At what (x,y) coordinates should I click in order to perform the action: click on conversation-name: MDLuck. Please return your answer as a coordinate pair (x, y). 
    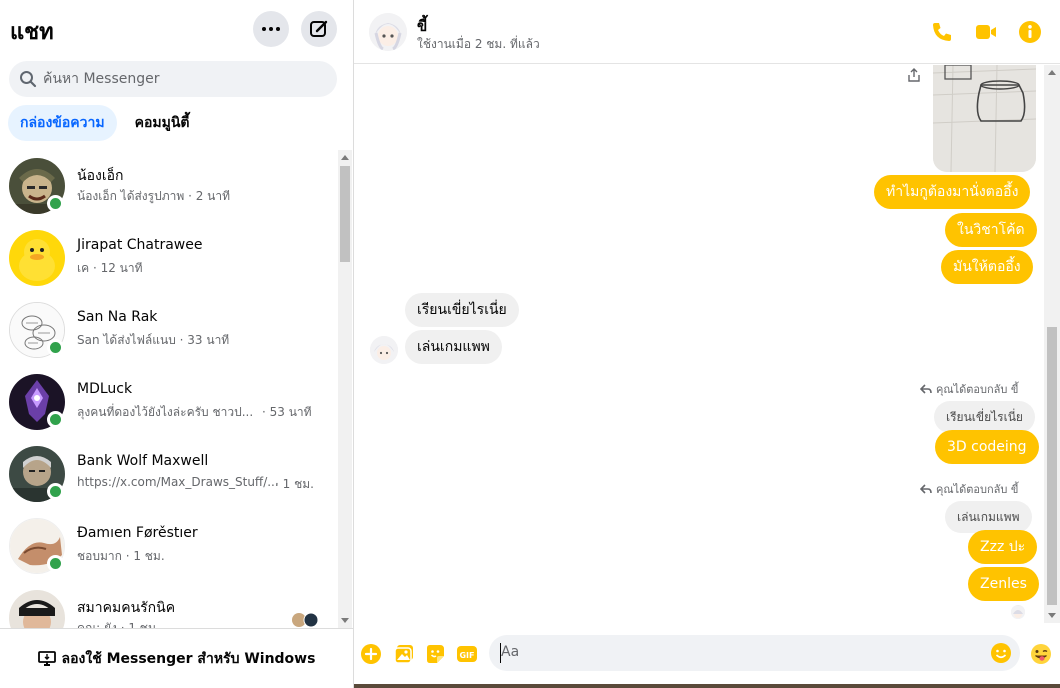
    Looking at the image, I should click on (105, 389).